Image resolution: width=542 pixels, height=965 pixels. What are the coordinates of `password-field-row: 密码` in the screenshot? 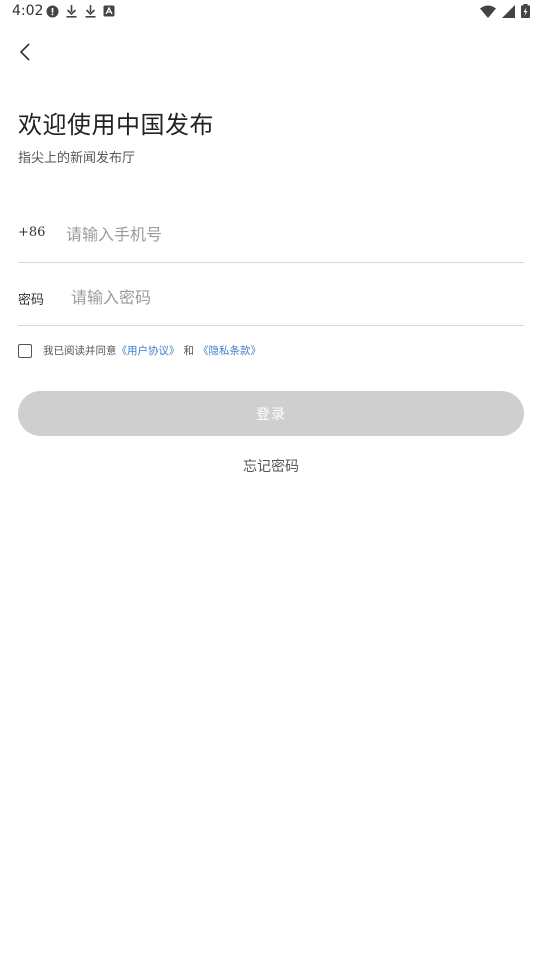 It's located at (271, 299).